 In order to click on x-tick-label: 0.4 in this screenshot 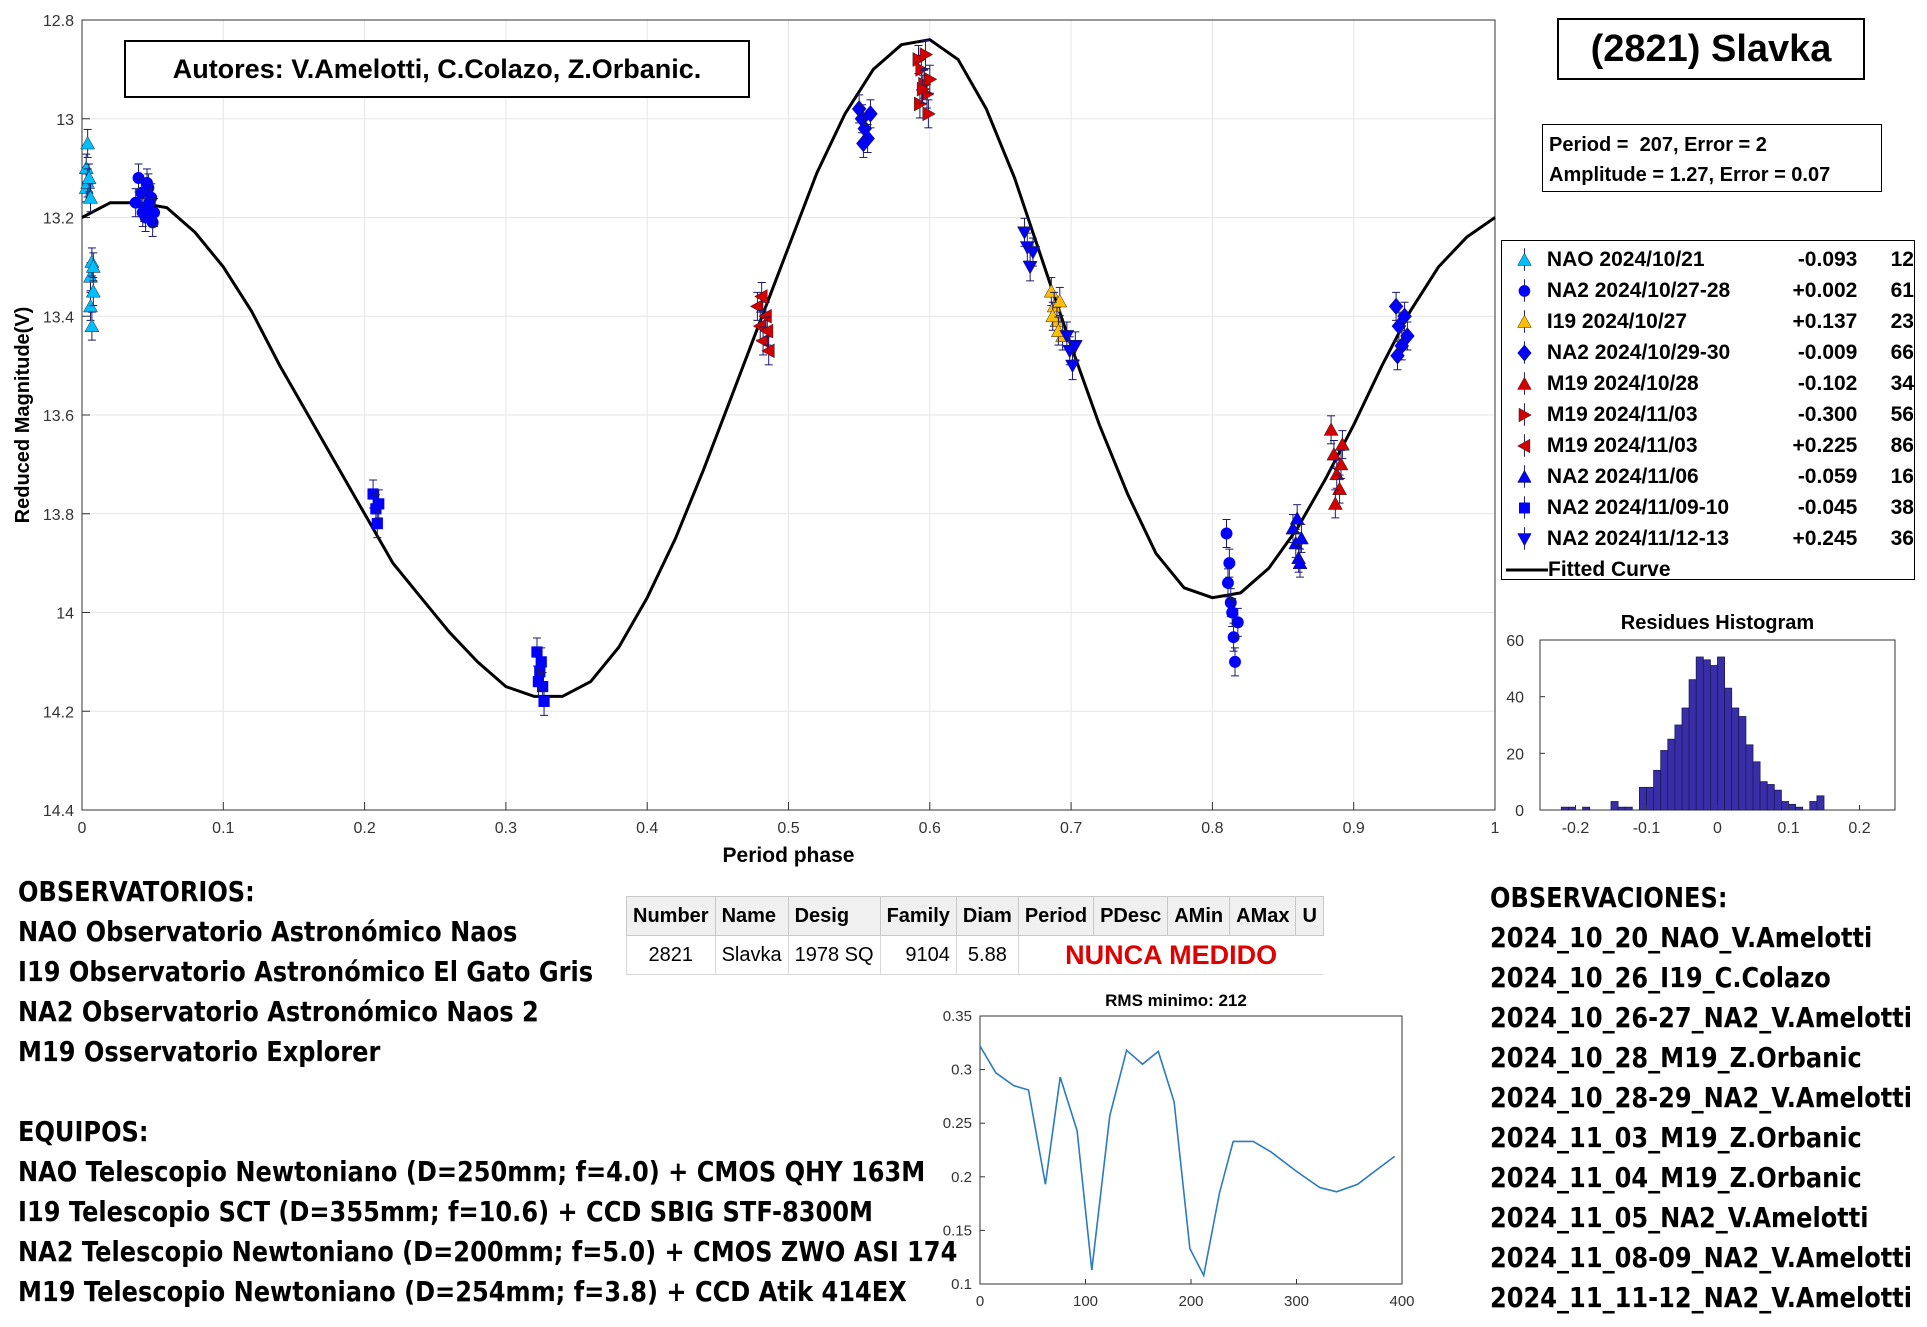, I will do `click(647, 828)`.